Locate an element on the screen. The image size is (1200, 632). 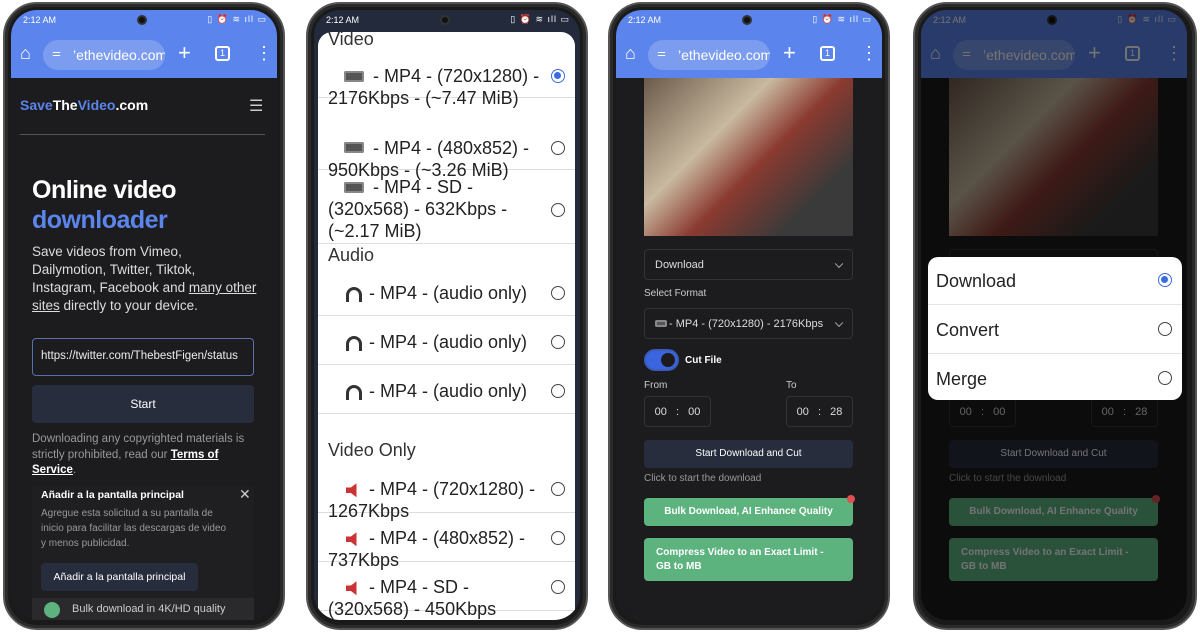
bulk-download-button: Bulk Download, AI Enhance Quality is located at coordinates (748, 512).